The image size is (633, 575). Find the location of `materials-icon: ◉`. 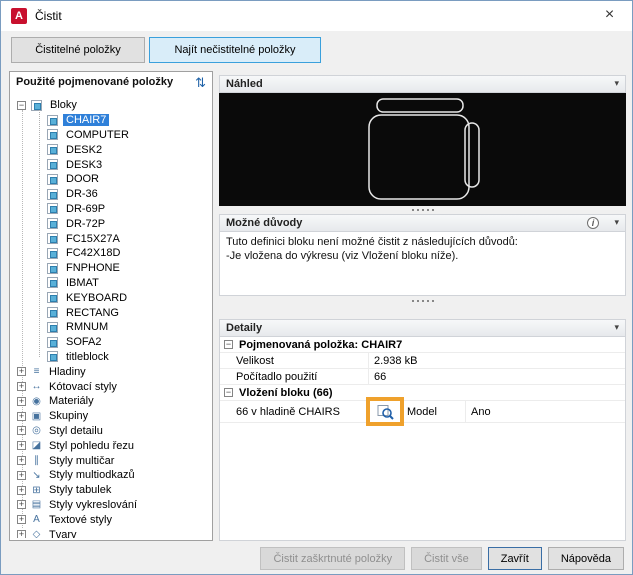

materials-icon: ◉ is located at coordinates (36, 401).